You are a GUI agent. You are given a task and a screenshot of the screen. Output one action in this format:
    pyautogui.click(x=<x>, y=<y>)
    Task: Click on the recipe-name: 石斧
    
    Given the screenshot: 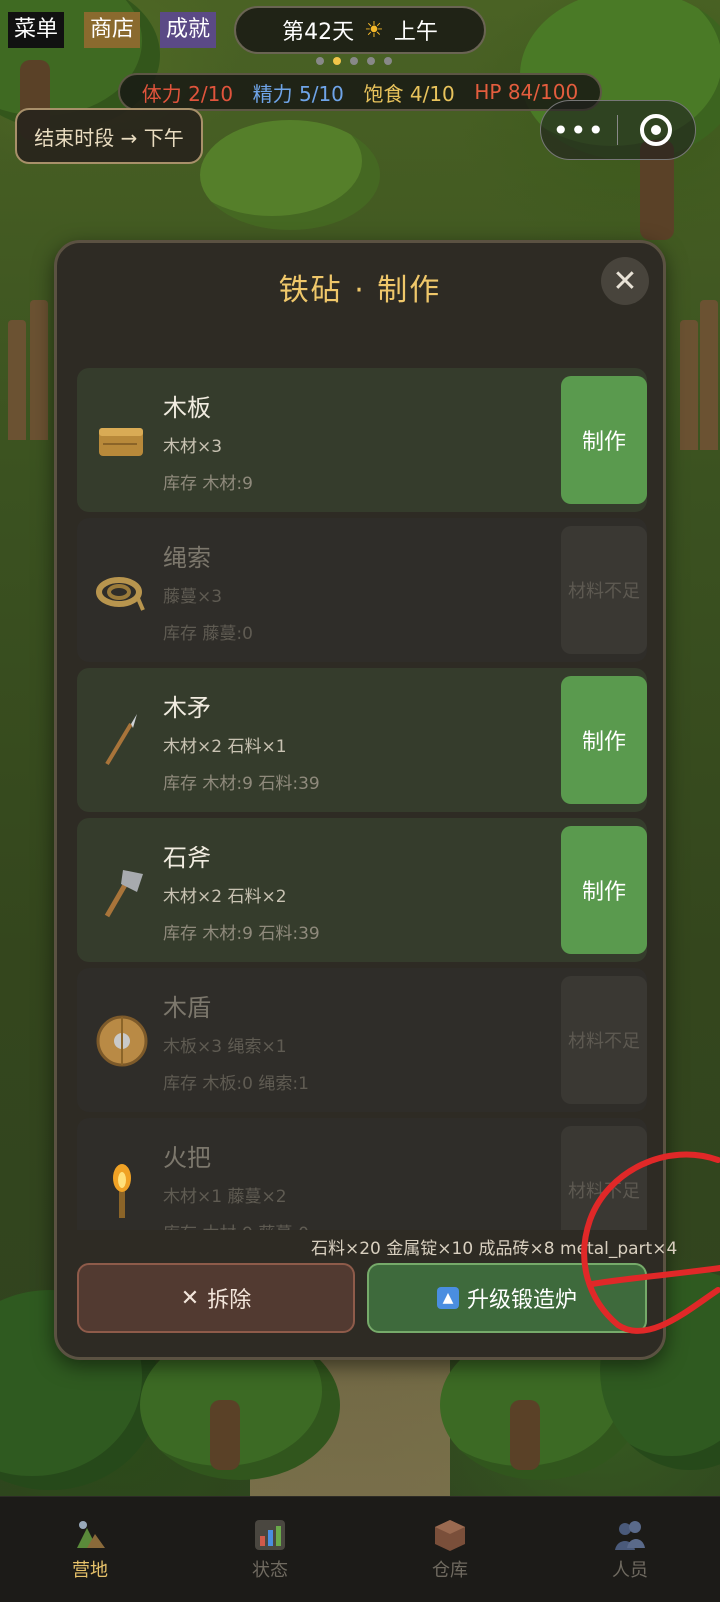 What is the action you would take?
    pyautogui.click(x=187, y=858)
    